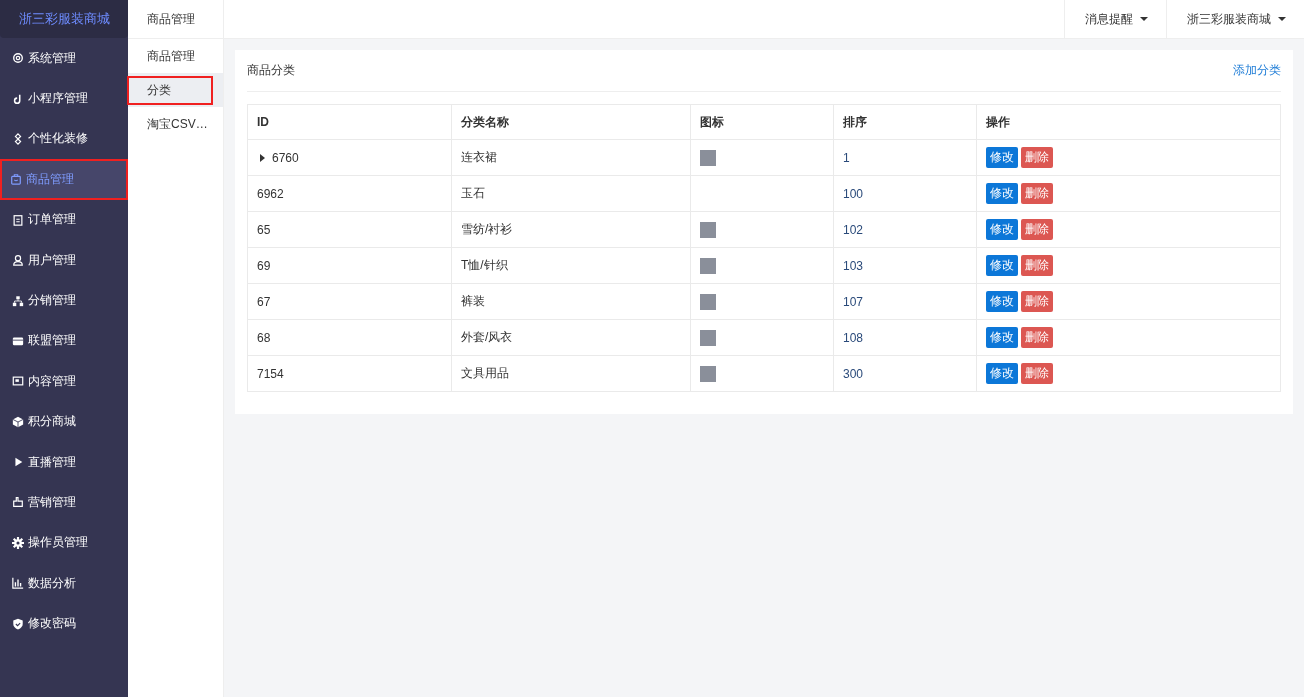 The image size is (1304, 697). I want to click on column-header: 分类名称, so click(571, 122).